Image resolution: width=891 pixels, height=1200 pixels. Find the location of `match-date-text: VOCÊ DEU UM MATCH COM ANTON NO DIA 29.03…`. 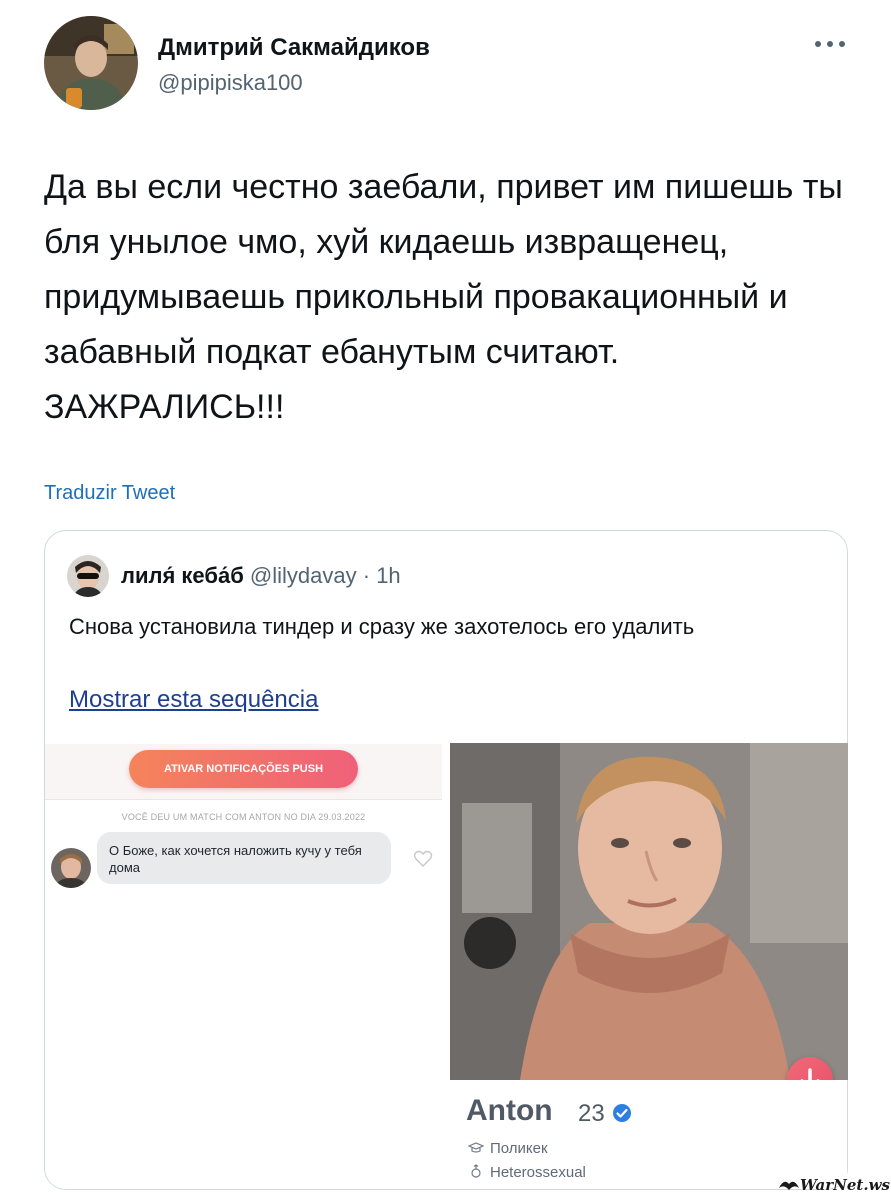

match-date-text: VOCÊ DEU UM MATCH COM ANTON NO DIA 29.03… is located at coordinates (243, 817).